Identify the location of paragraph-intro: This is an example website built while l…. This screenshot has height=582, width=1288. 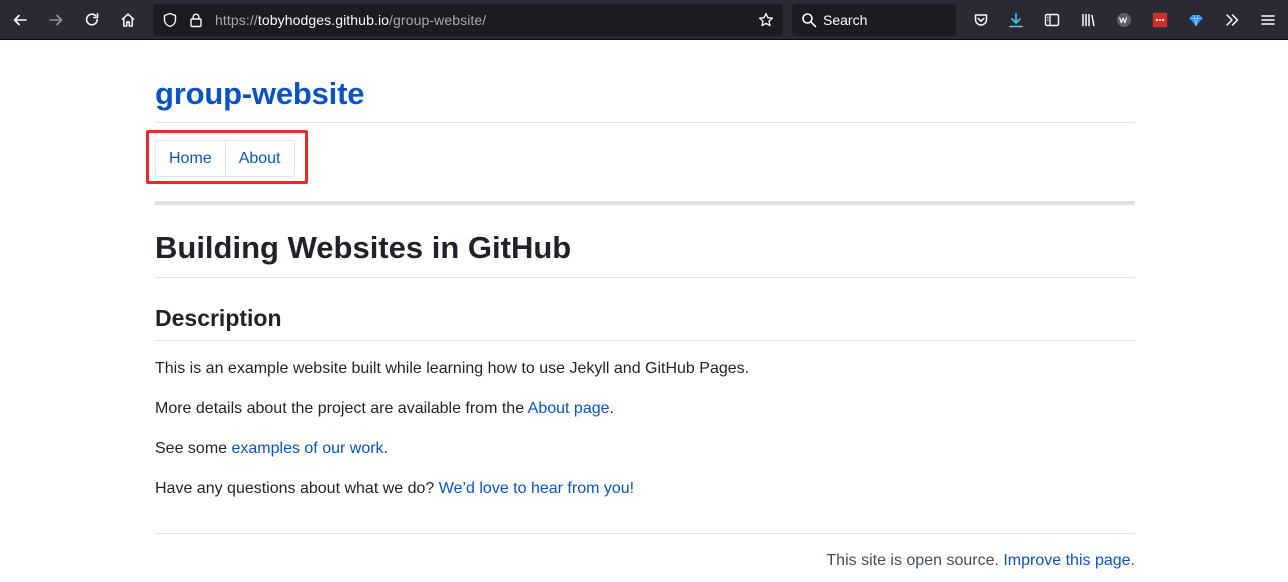
(452, 368).